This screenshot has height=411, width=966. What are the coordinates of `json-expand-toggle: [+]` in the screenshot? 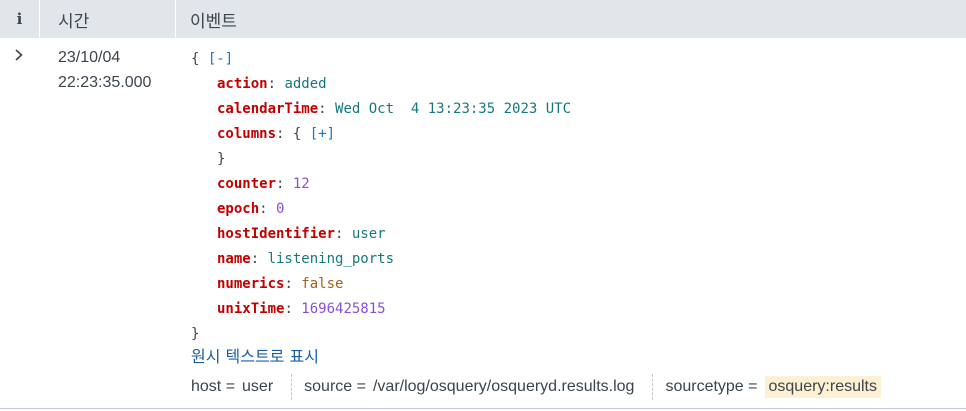 It's located at (322, 134).